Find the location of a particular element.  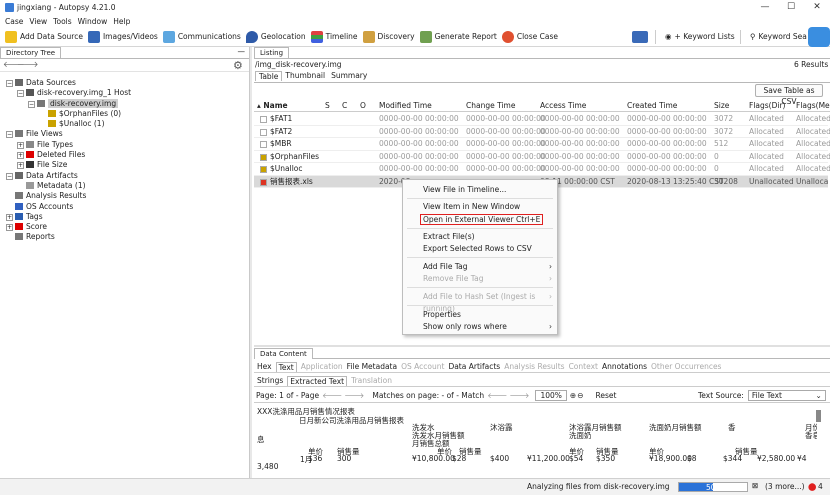

next-match-icon: 🡒 is located at coordinates (519, 395).